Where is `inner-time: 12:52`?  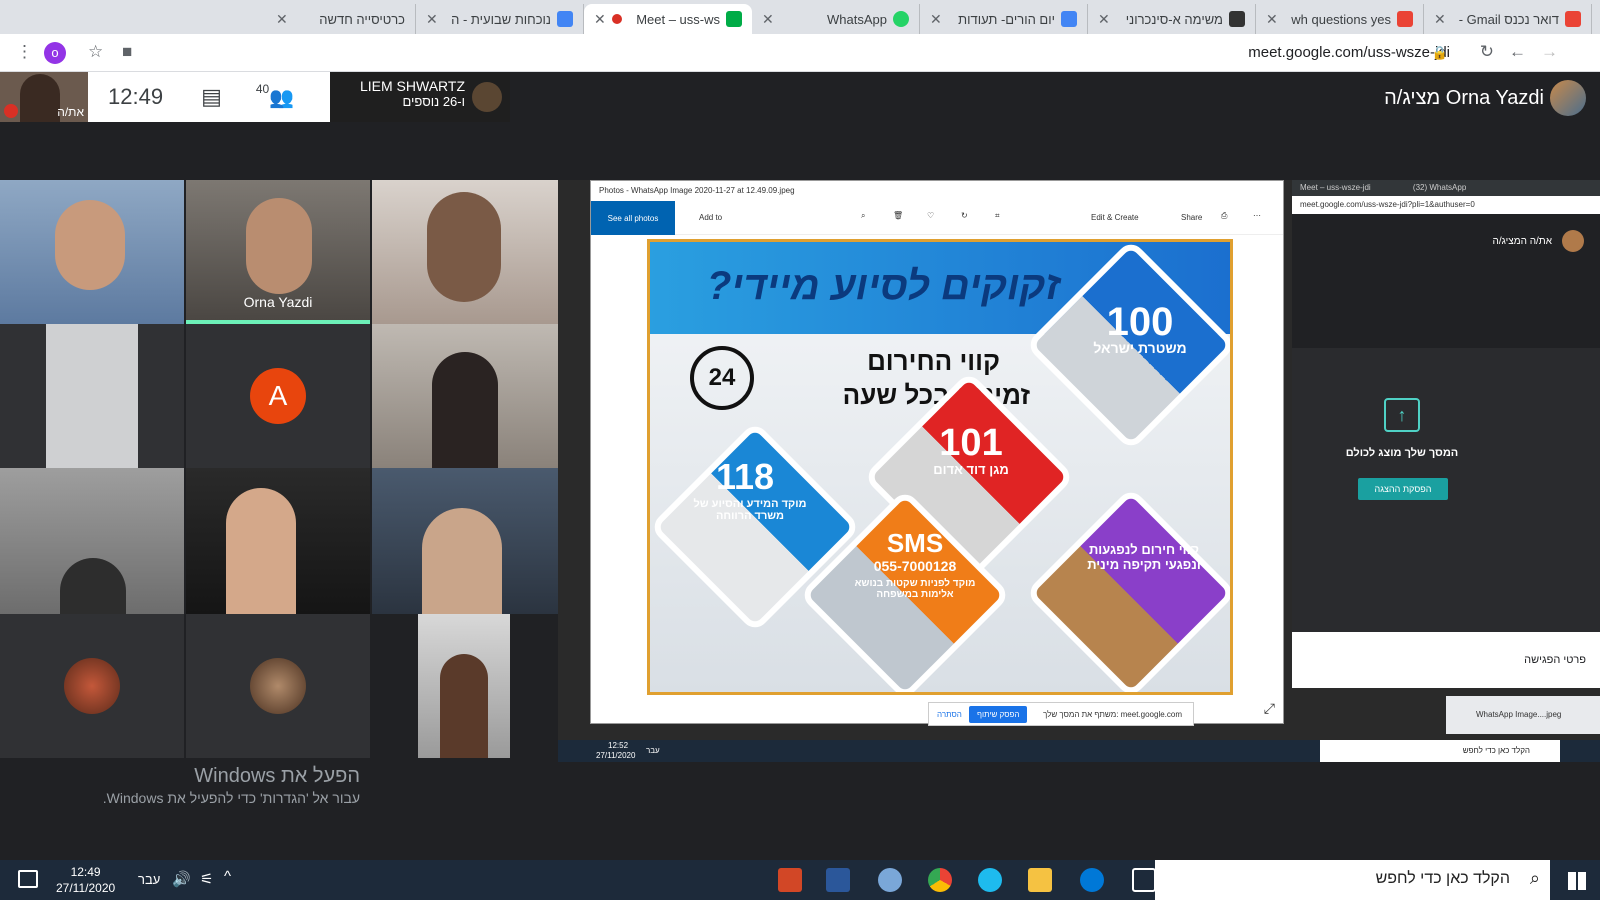 inner-time: 12:52 is located at coordinates (618, 745).